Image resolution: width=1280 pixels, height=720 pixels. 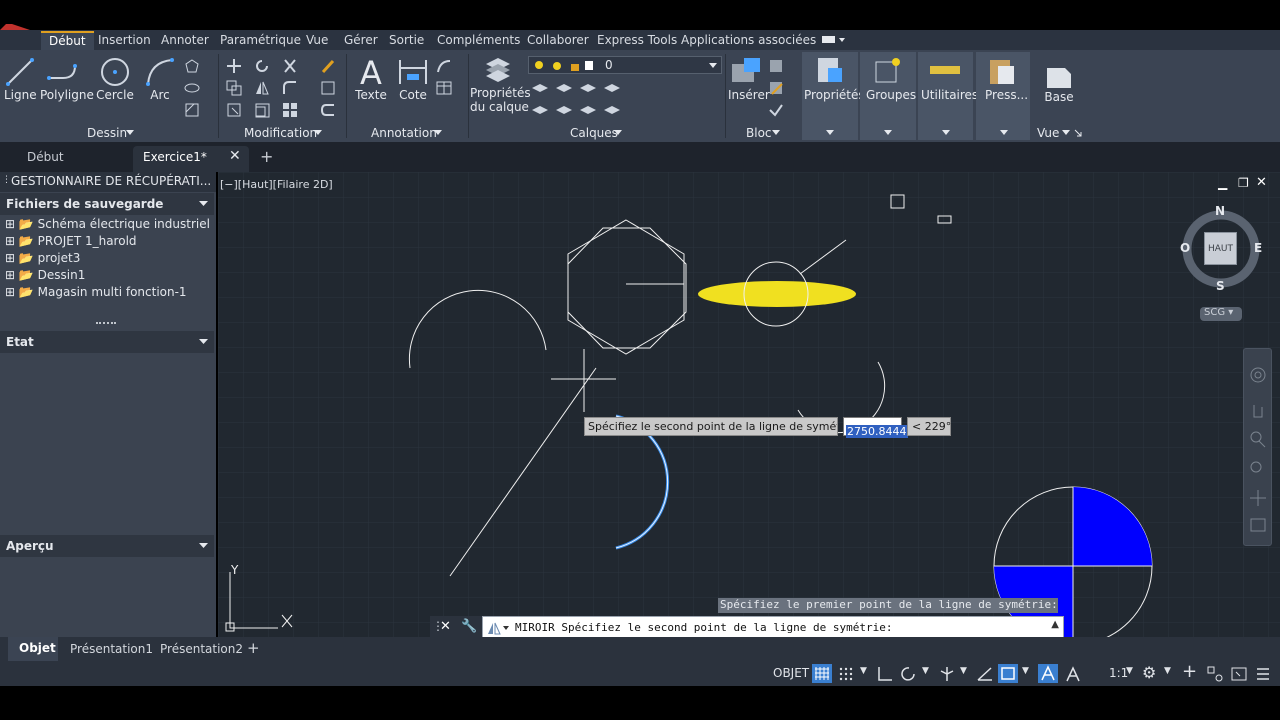 I want to click on tab-collaborer: Collaborer, so click(x=558, y=40).